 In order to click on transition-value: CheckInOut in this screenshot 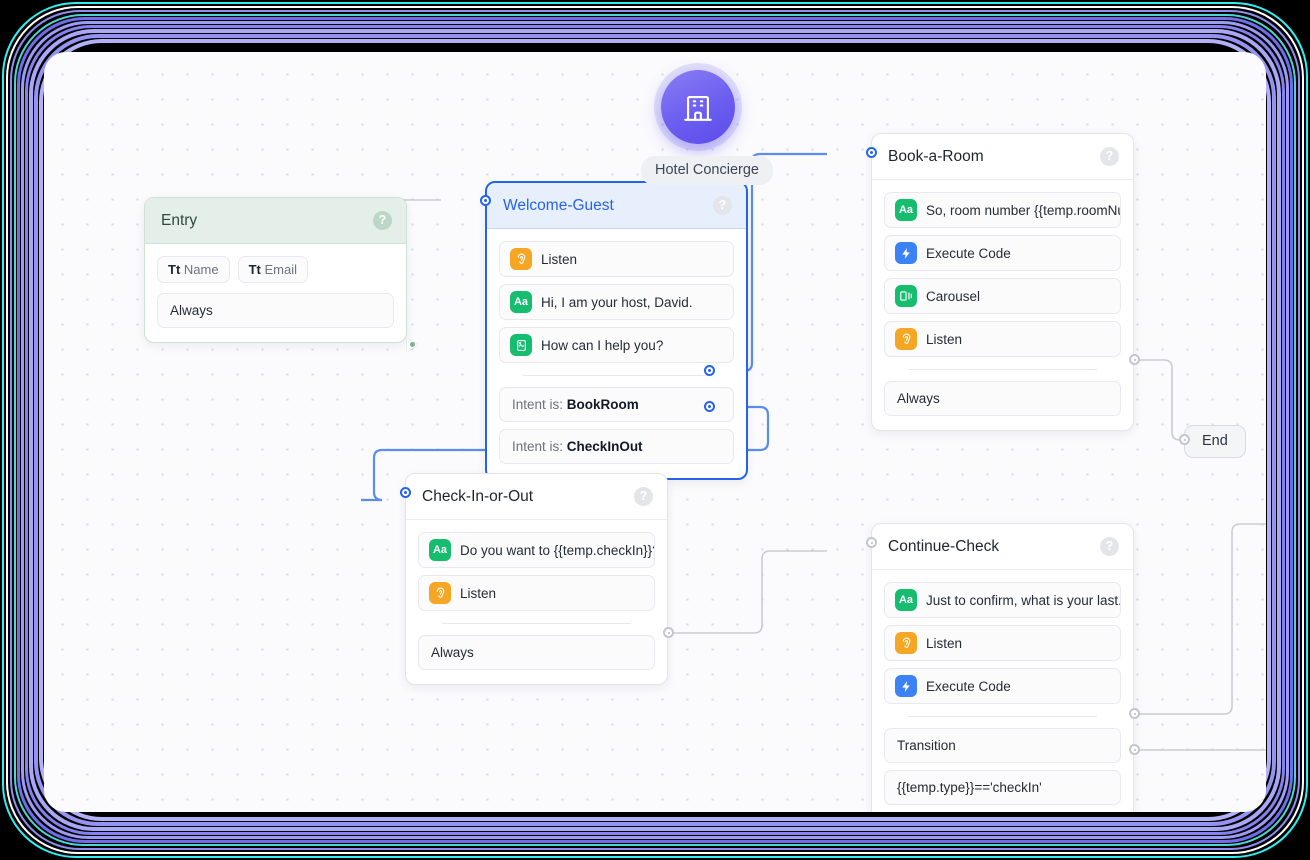, I will do `click(604, 446)`.